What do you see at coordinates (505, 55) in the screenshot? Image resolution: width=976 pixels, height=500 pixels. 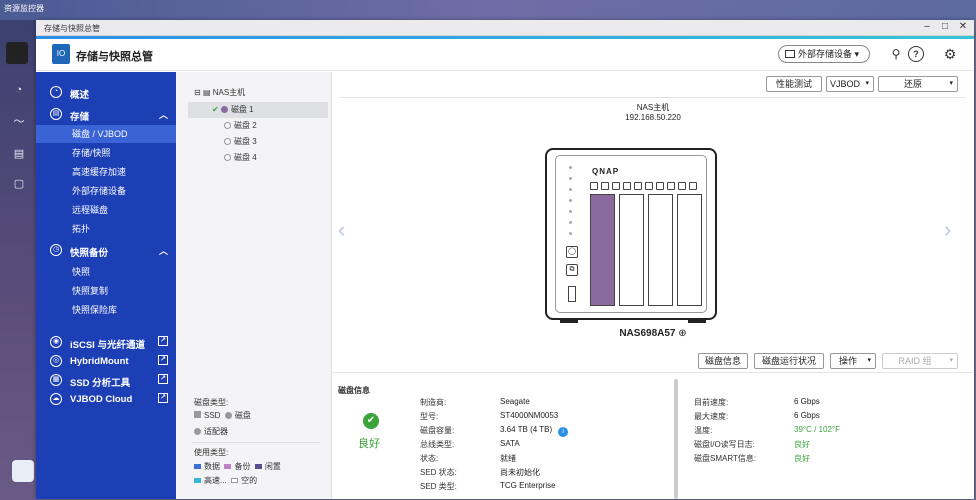 I see `app-header: IO 存储与快照总管 外部存储设备 ▾ ⚲ ? ⚙` at bounding box center [505, 55].